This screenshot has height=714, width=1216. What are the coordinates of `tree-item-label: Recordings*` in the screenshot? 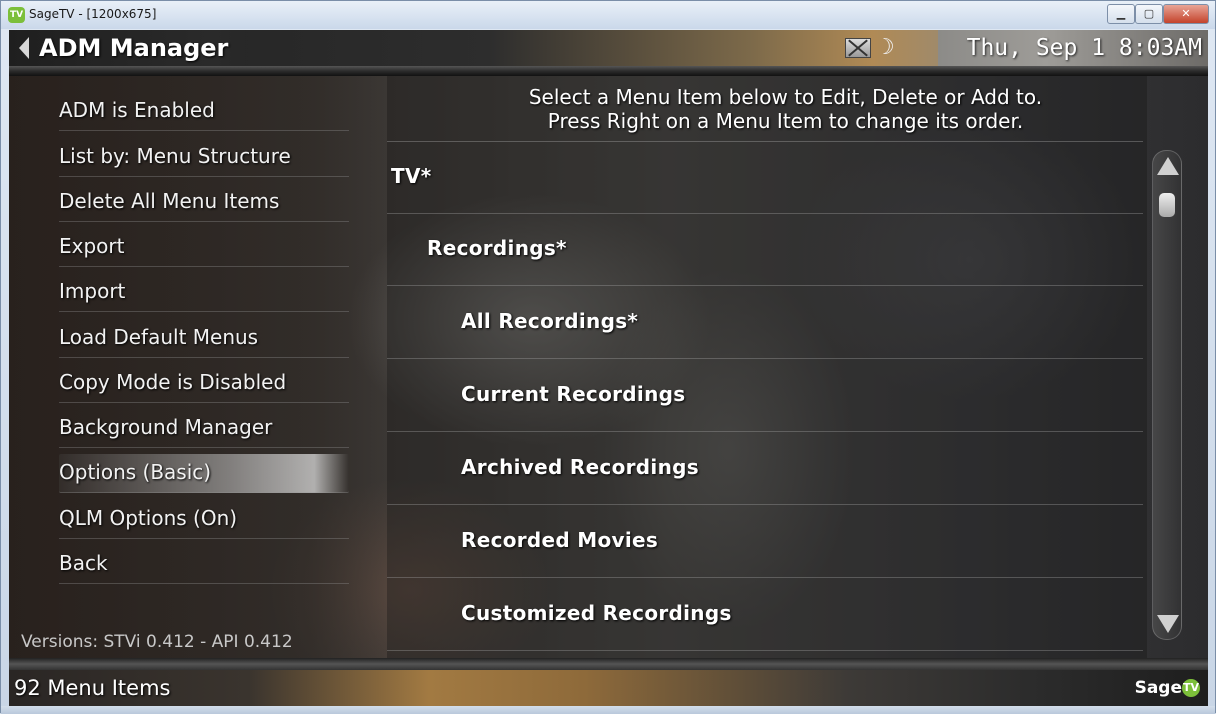 It's located at (497, 248).